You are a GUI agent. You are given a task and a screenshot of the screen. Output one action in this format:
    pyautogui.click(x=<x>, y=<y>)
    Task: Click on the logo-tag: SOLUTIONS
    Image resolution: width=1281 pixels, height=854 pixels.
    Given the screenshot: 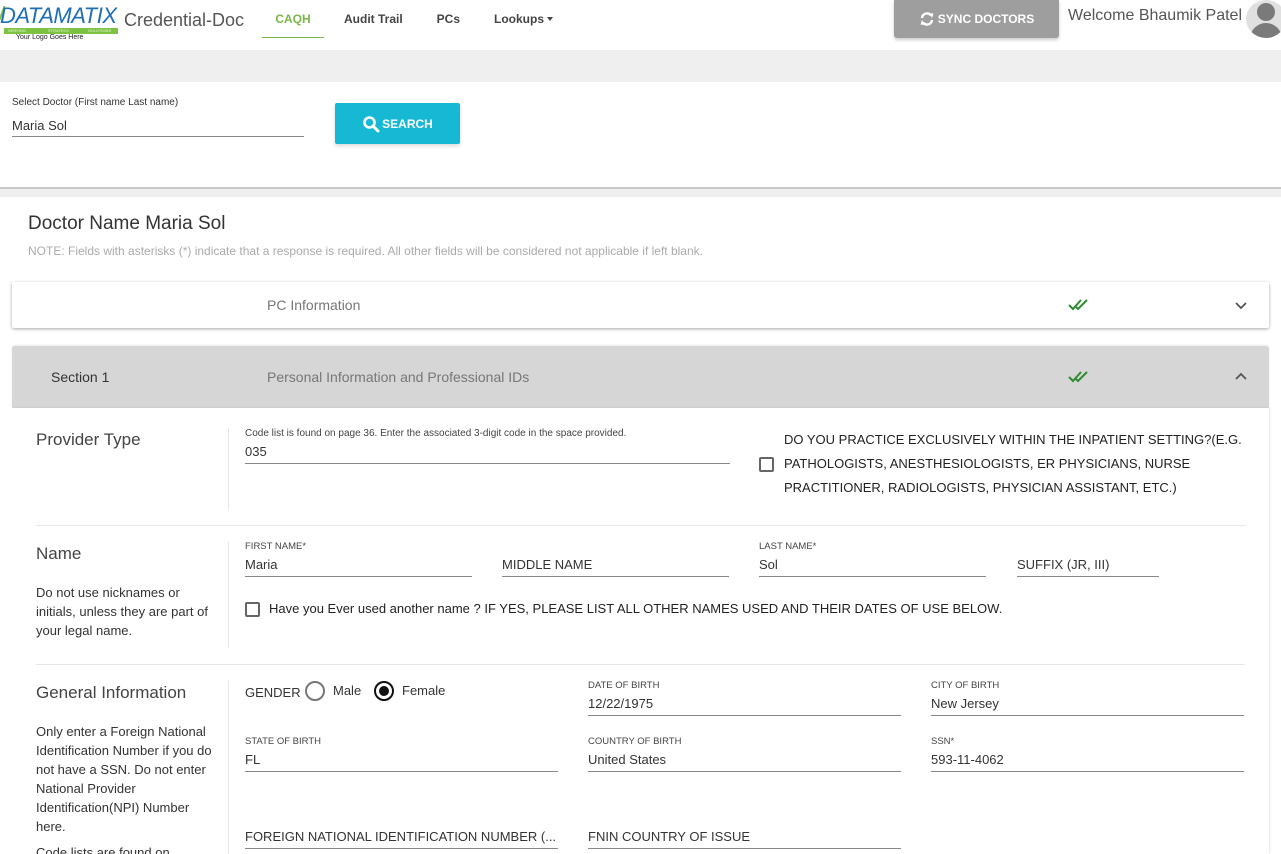 What is the action you would take?
    pyautogui.click(x=100, y=30)
    